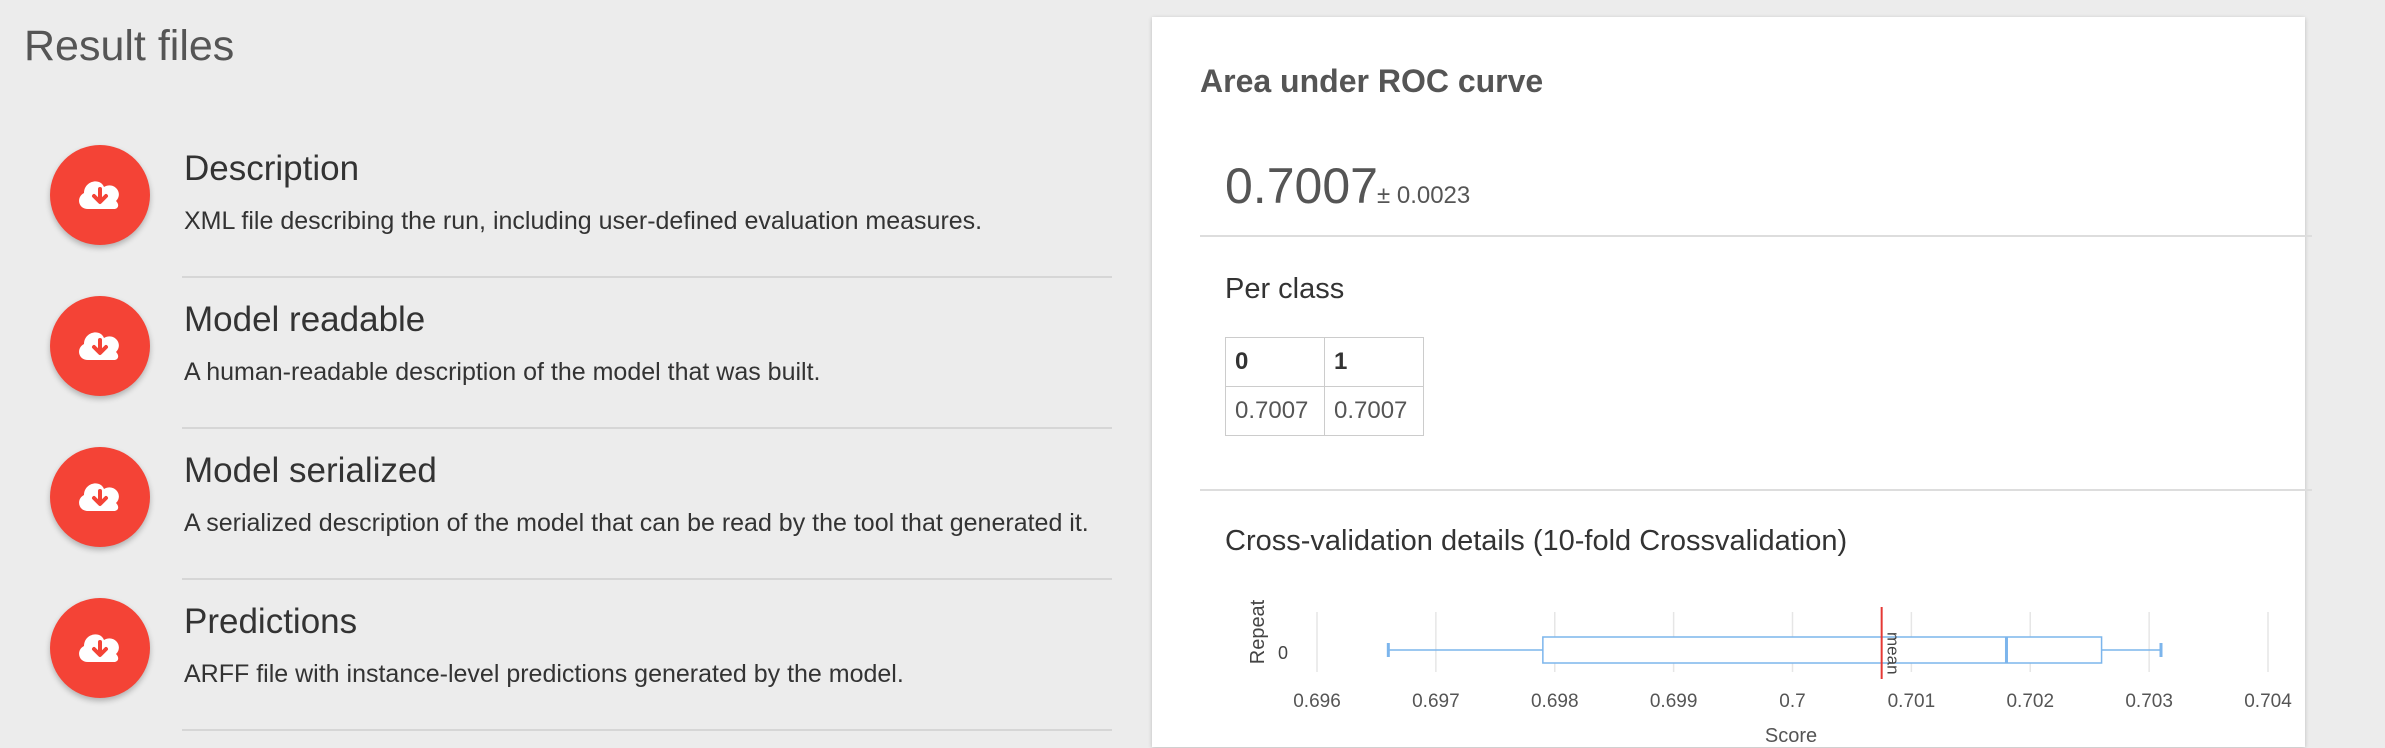 The image size is (2385, 748). What do you see at coordinates (1374, 362) in the screenshot?
I see `table-header-cell: 1` at bounding box center [1374, 362].